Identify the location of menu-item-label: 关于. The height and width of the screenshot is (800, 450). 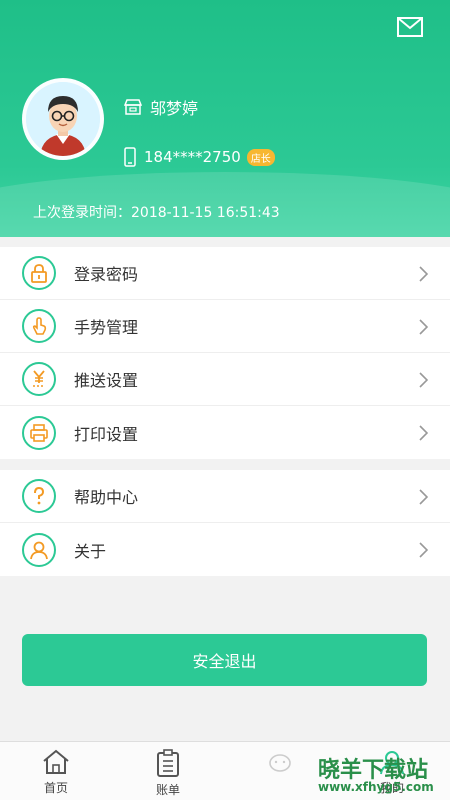
(90, 551).